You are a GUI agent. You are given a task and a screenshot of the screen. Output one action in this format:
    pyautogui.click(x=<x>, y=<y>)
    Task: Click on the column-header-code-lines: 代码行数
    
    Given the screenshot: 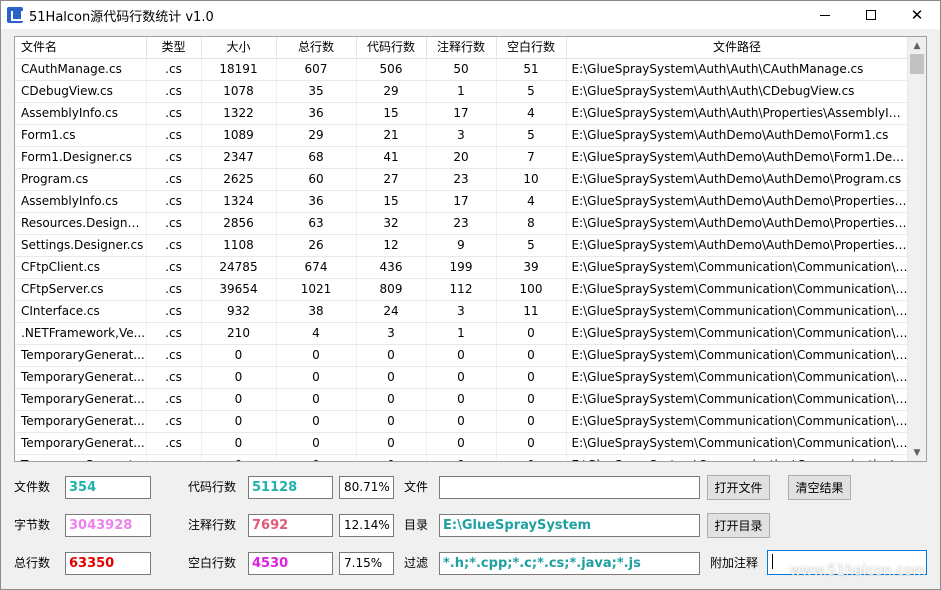 What is the action you would take?
    pyautogui.click(x=391, y=48)
    